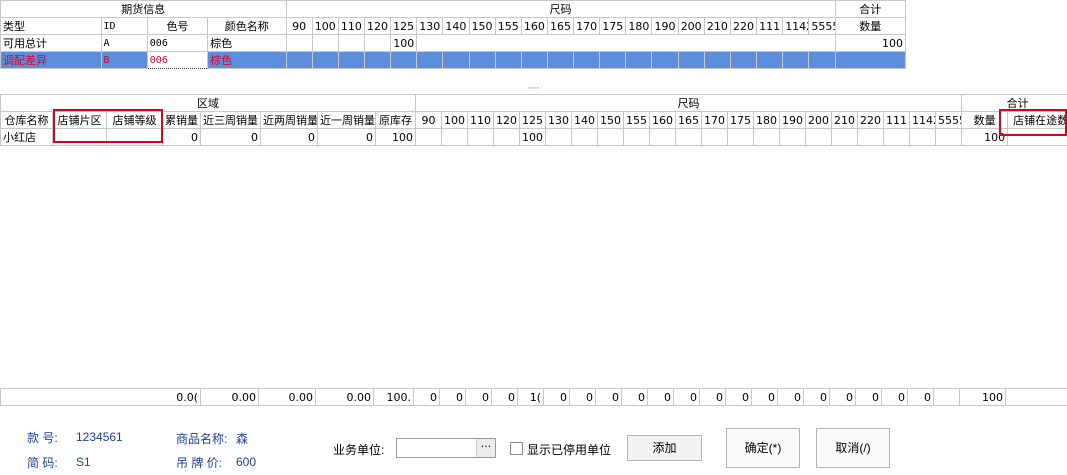 This screenshot has height=475, width=1067. I want to click on ellipsis-button: ···, so click(485, 448).